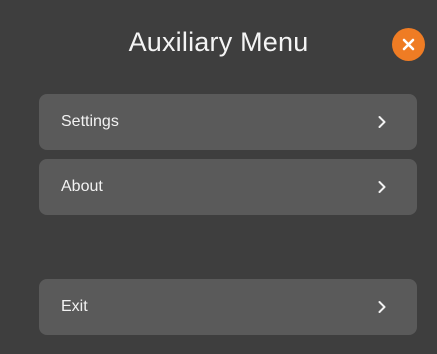 The image size is (437, 354). Describe the element at coordinates (90, 121) in the screenshot. I see `settings-label: Settings` at that location.